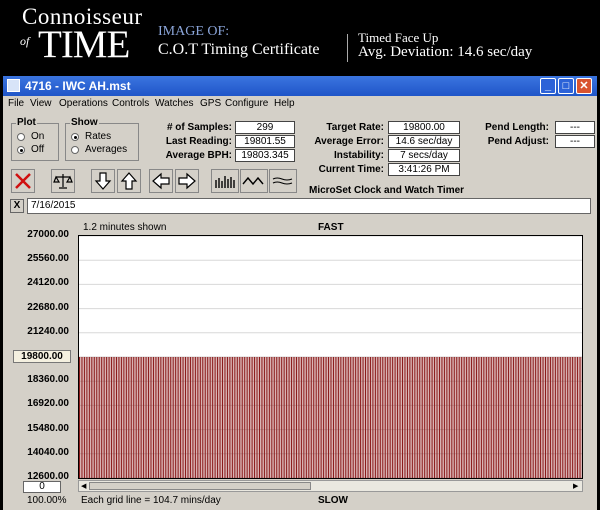  Describe the element at coordinates (566, 86) in the screenshot. I see `maximize-button: □` at that location.